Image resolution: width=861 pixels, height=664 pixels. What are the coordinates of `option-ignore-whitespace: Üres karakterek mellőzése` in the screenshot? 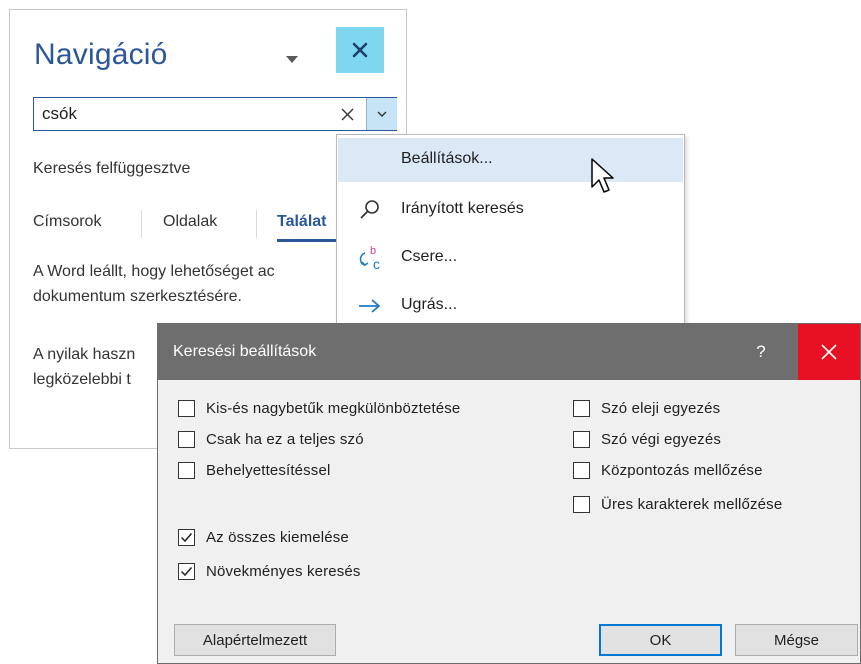 It's located at (677, 504).